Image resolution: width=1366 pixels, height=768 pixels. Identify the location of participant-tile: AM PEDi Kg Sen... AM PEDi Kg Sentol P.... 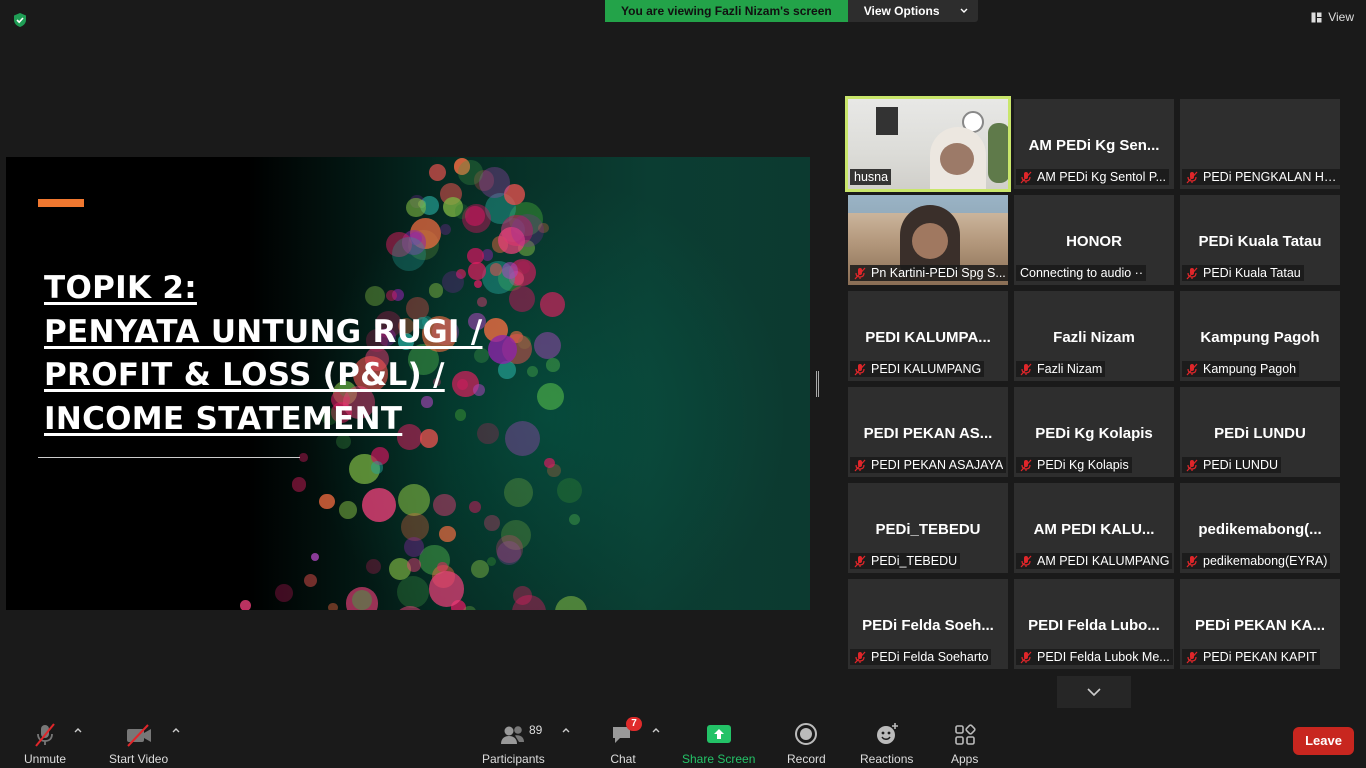
(1094, 144).